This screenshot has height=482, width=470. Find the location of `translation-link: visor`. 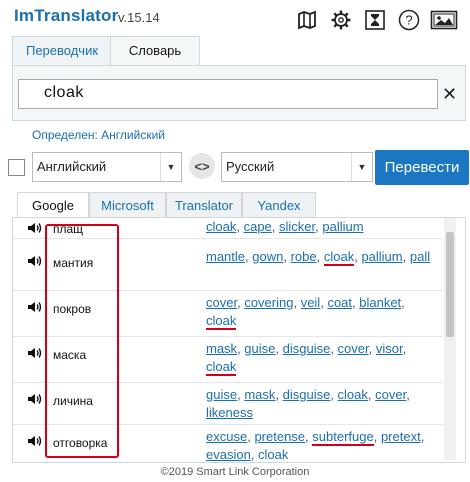

translation-link: visor is located at coordinates (389, 348).